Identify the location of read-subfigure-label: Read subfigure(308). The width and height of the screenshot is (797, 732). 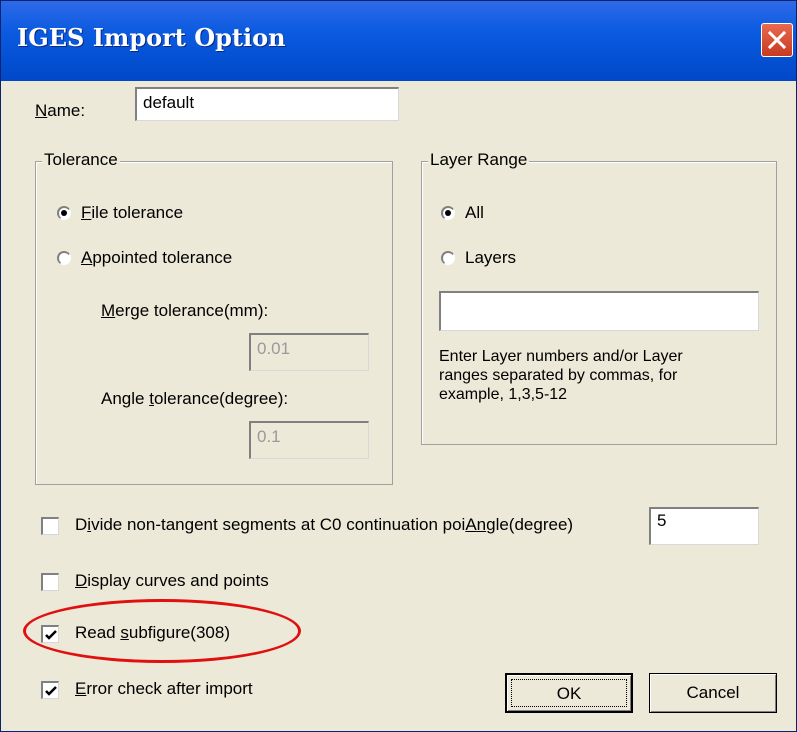
(152, 633).